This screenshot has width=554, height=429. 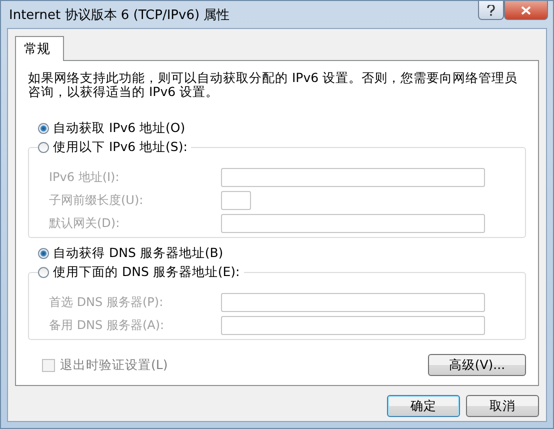 What do you see at coordinates (106, 302) in the screenshot?
I see `field-label: 首选 DNS 服务器(P):` at bounding box center [106, 302].